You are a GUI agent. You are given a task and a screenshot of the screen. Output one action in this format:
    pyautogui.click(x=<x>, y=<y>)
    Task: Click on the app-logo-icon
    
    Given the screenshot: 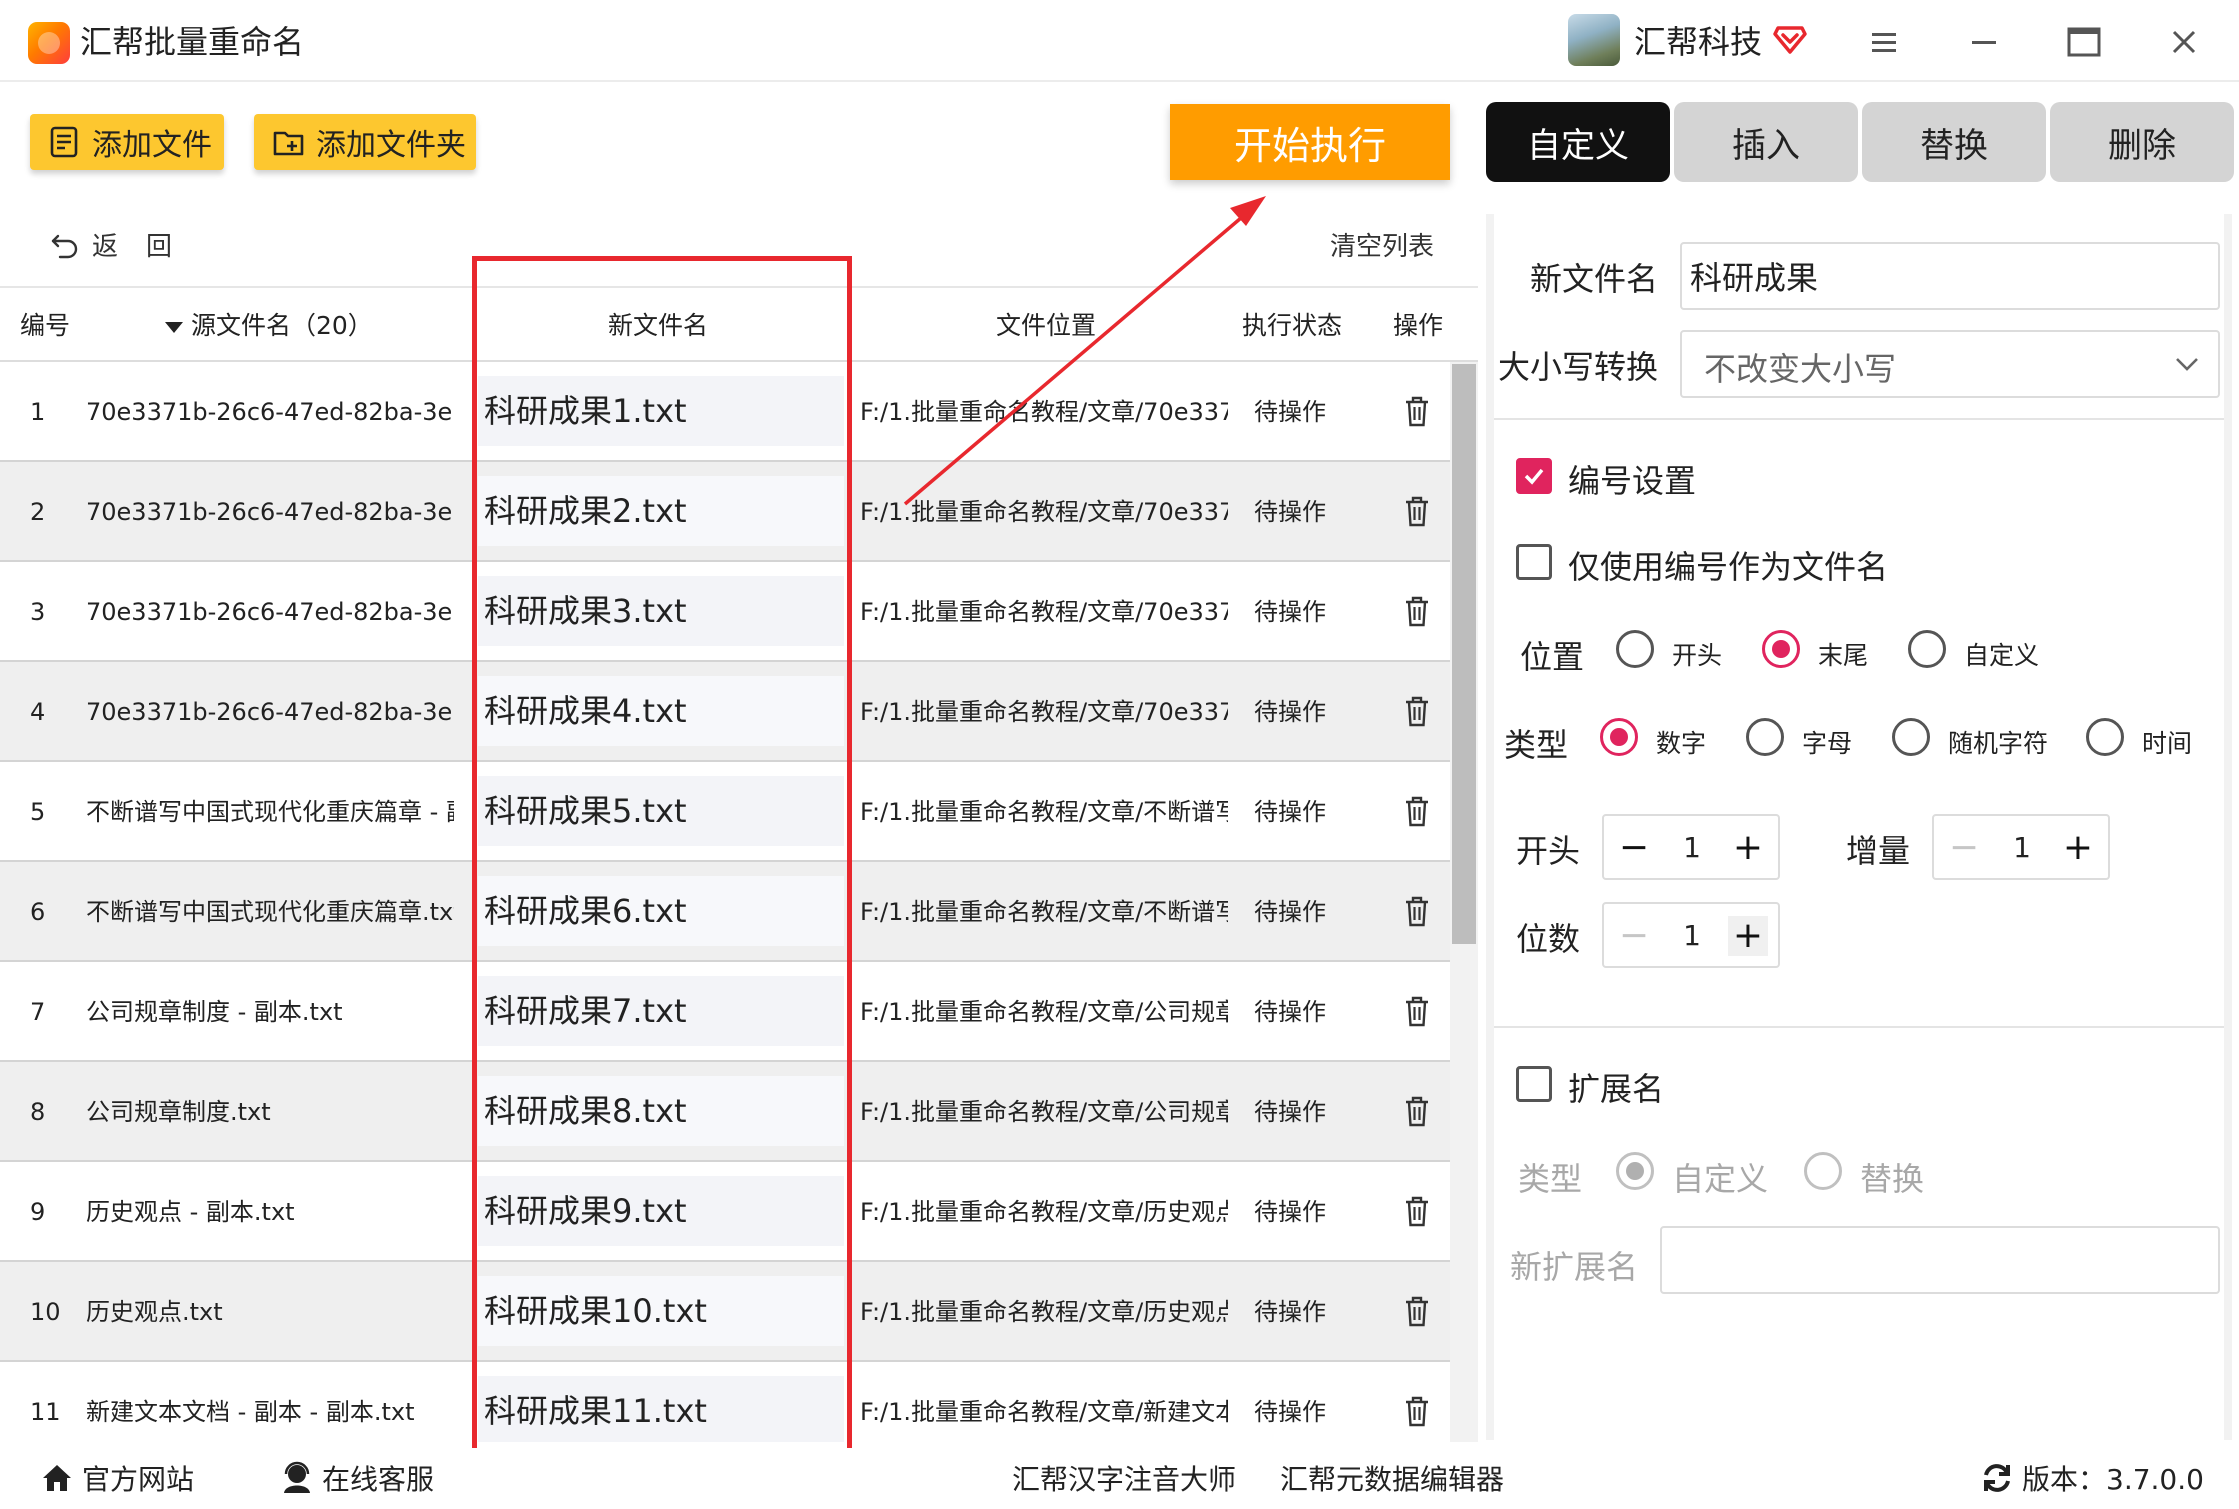 What is the action you would take?
    pyautogui.click(x=49, y=43)
    